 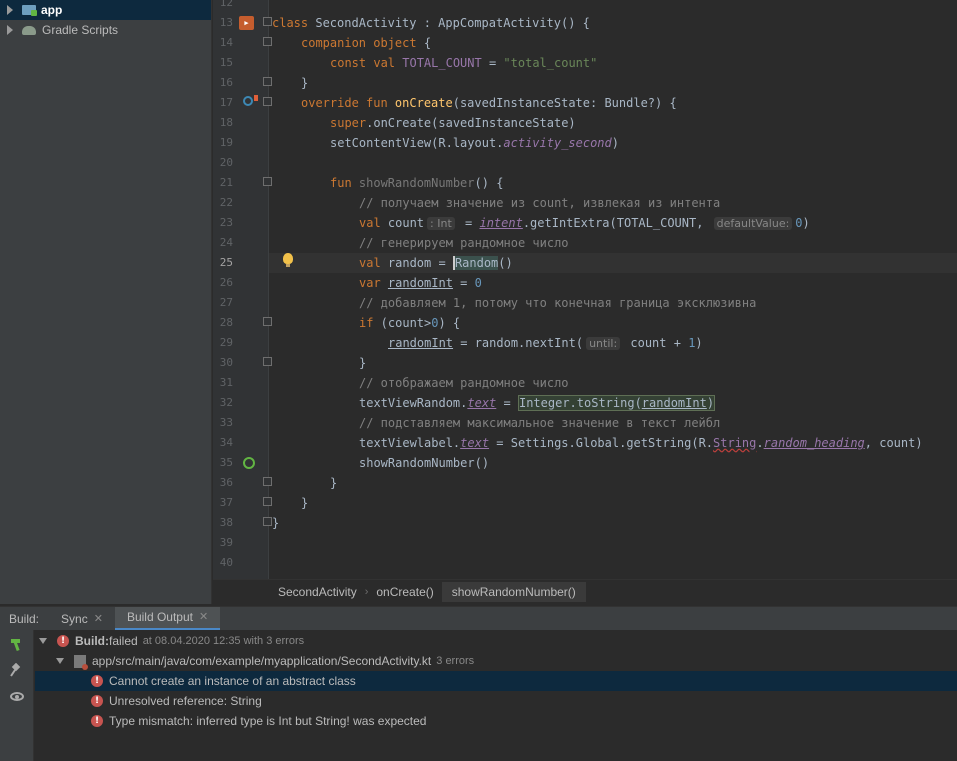 What do you see at coordinates (441, 223) in the screenshot?
I see `type-hint: : Int` at bounding box center [441, 223].